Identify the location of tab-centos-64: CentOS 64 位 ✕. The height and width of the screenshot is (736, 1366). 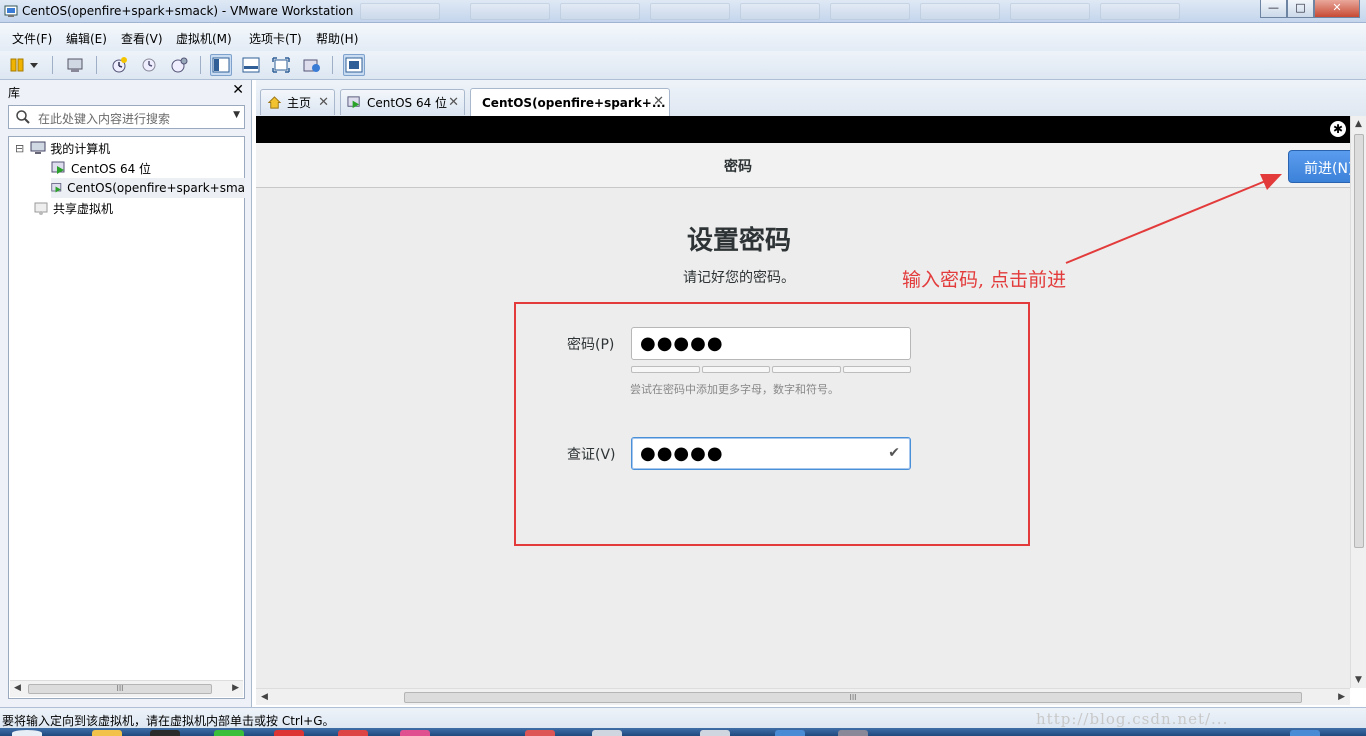
(402, 102).